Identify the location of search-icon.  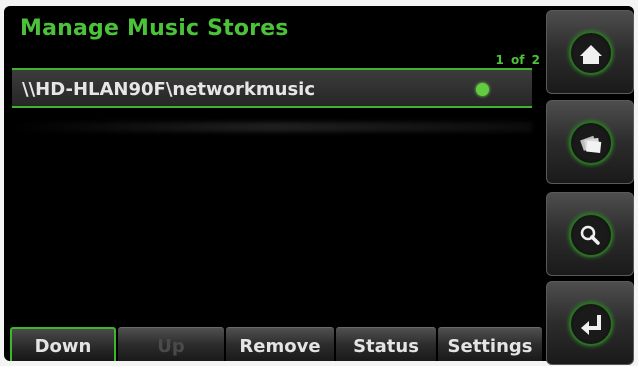
(590, 235).